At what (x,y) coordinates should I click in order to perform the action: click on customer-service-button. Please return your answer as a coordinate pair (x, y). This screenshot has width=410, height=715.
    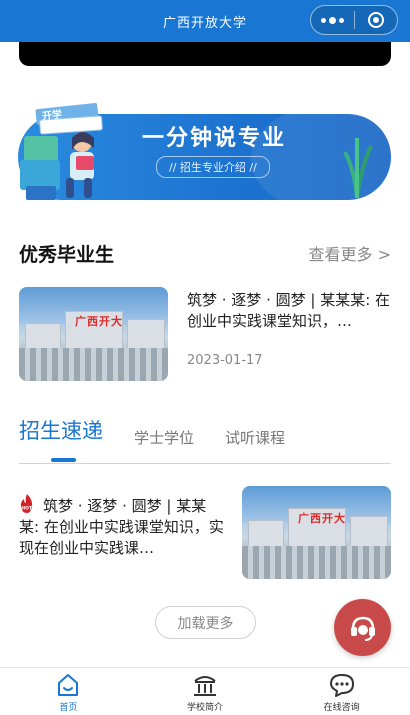
    Looking at the image, I should click on (362, 627).